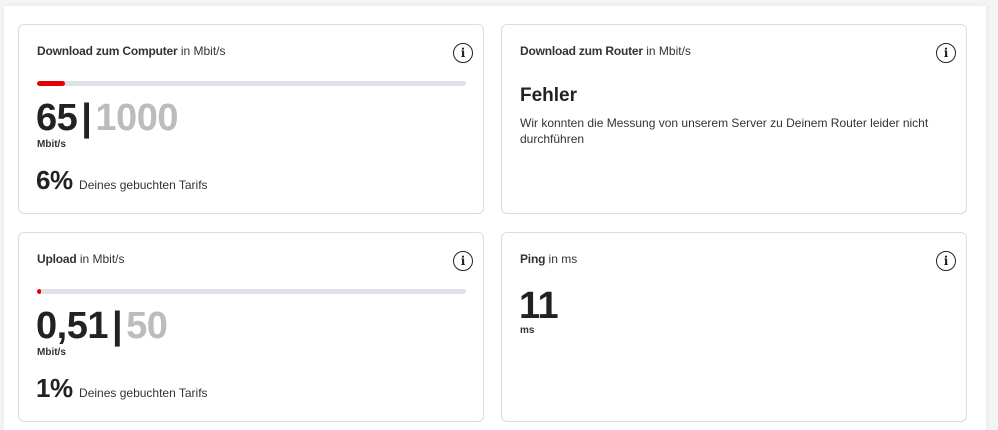 The height and width of the screenshot is (430, 998). I want to click on card-title-label: Ping, so click(533, 259).